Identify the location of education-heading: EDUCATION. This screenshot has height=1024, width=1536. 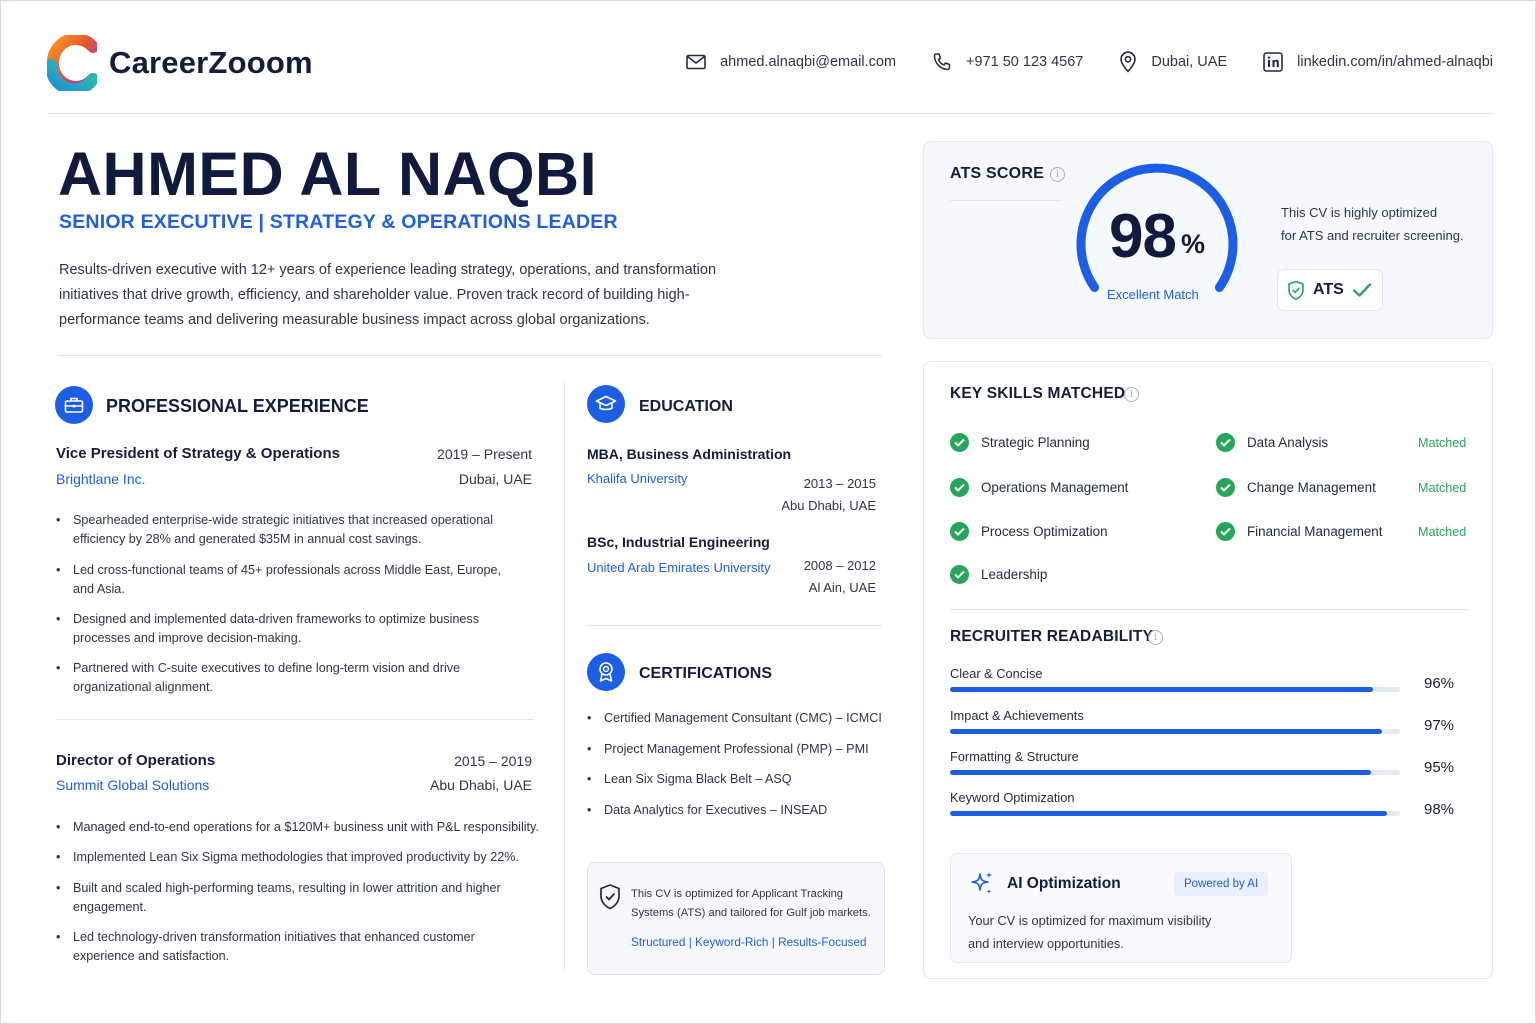
(686, 406).